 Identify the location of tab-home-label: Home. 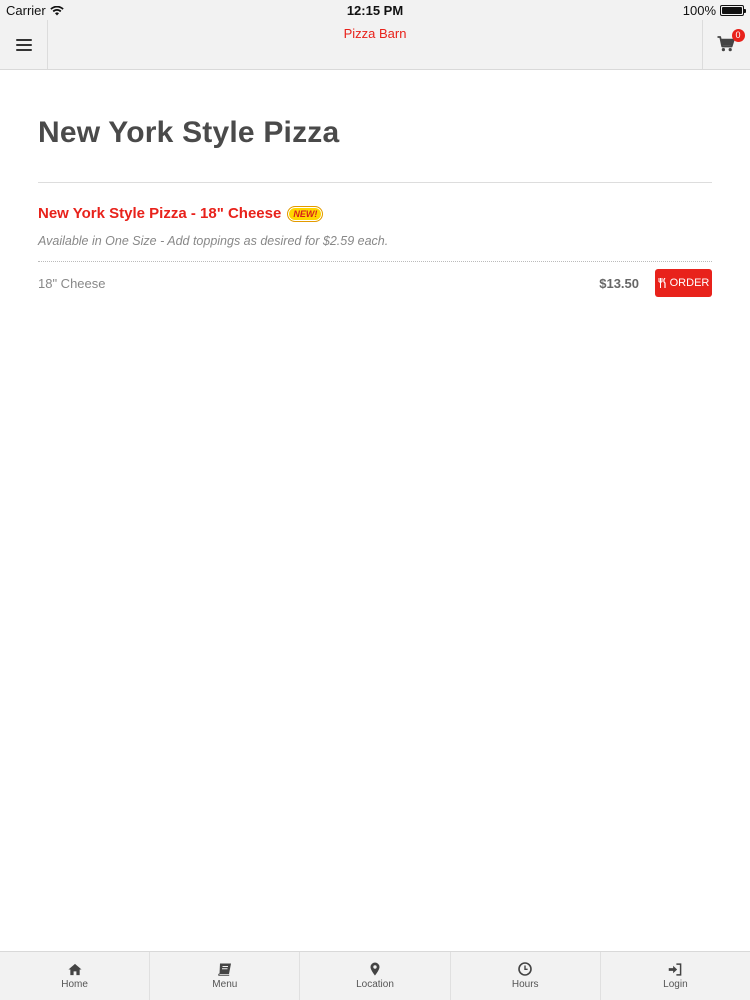
(74, 984).